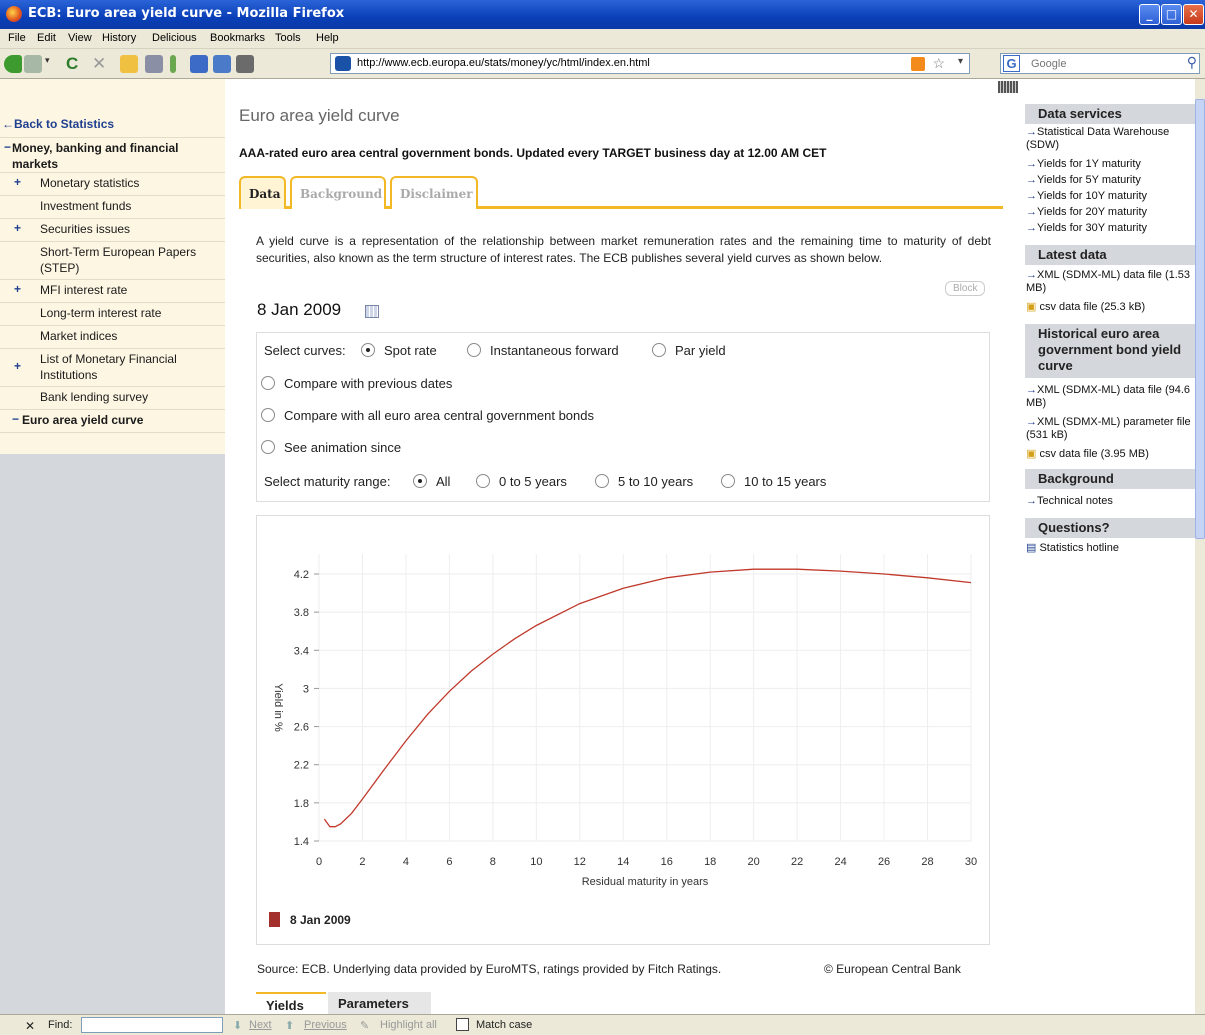 The width and height of the screenshot is (1205, 1035). I want to click on back-icon, so click(13, 64).